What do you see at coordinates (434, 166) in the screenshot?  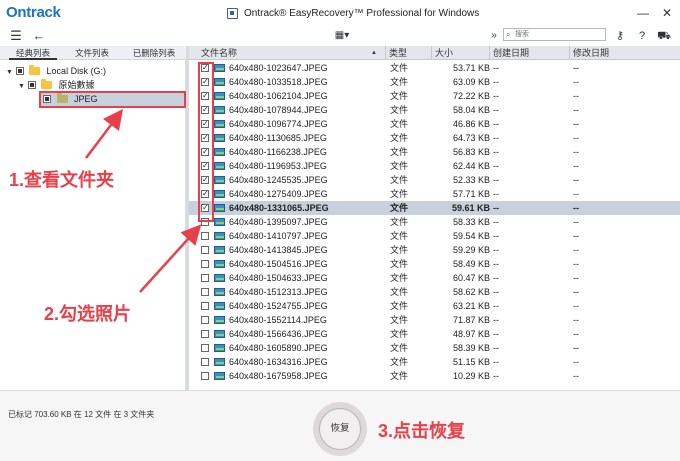 I see `table-row: 640x480-1196953.JPEG文件62.44 KB----` at bounding box center [434, 166].